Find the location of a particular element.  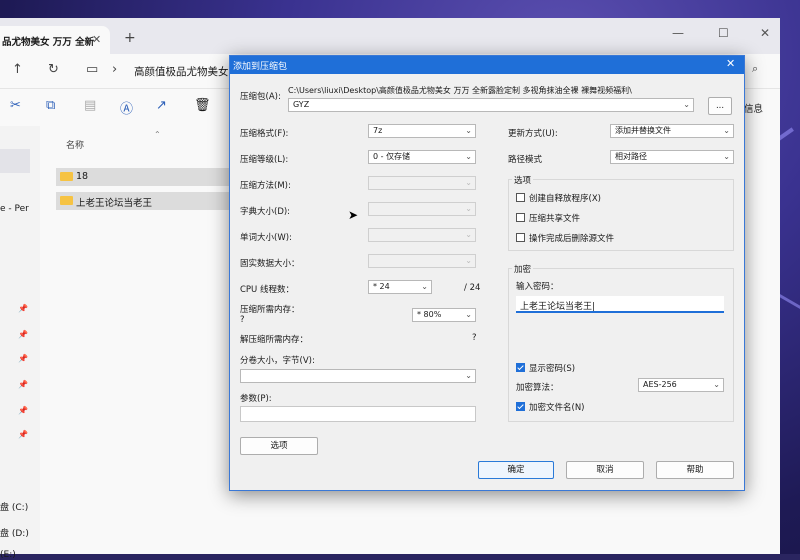

list-item: 上老王论坛当老王 is located at coordinates (144, 201).